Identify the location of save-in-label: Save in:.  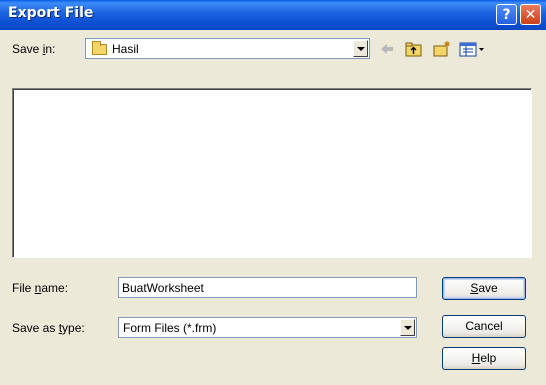
(34, 49).